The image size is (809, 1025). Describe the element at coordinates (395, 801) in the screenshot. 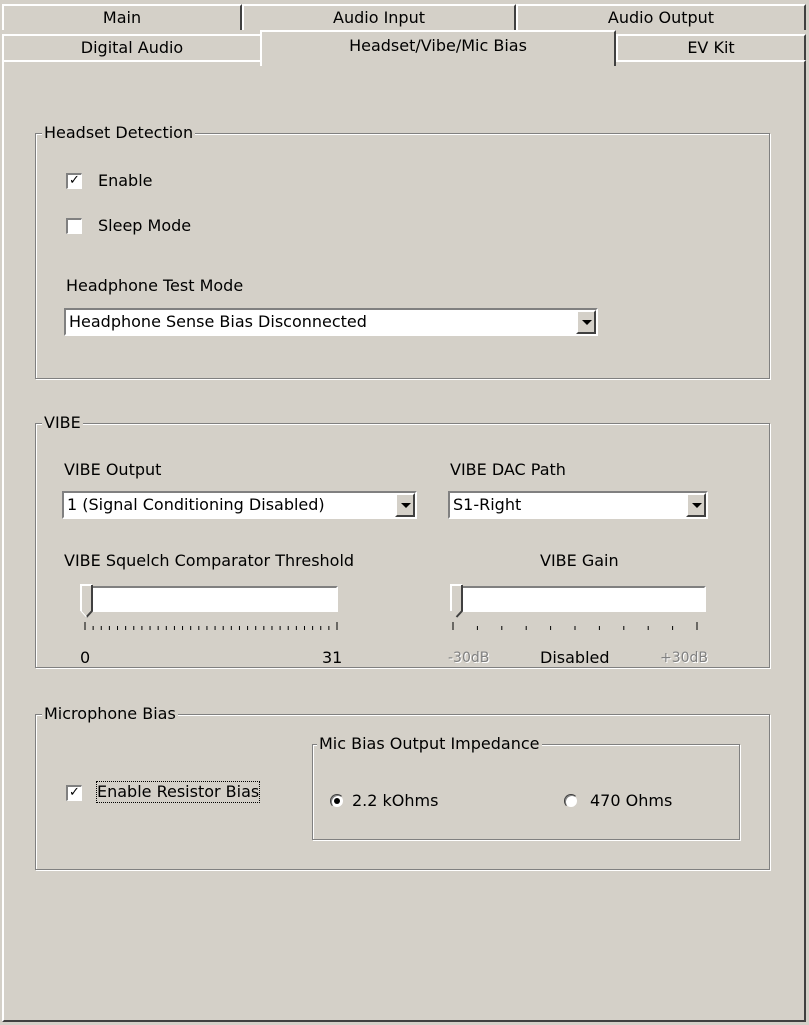

I see `radio-2-2-kohms-label: 2.2 kOhms` at that location.